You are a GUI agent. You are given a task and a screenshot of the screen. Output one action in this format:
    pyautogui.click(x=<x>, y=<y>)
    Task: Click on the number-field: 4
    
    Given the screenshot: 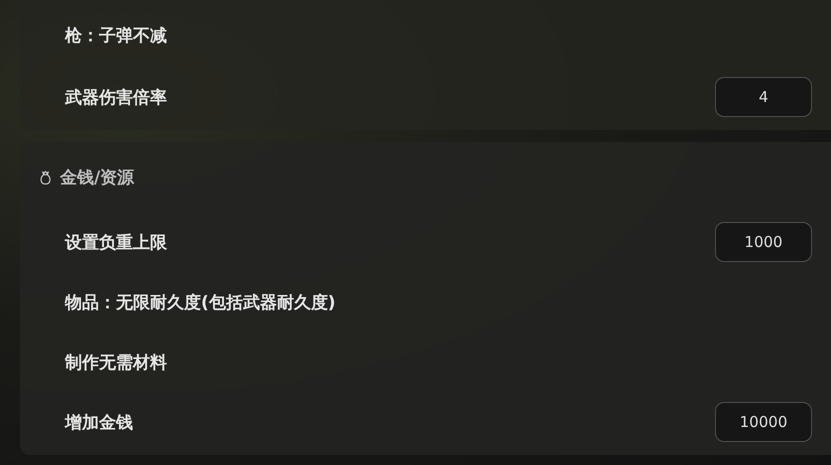 What is the action you would take?
    pyautogui.click(x=763, y=97)
    